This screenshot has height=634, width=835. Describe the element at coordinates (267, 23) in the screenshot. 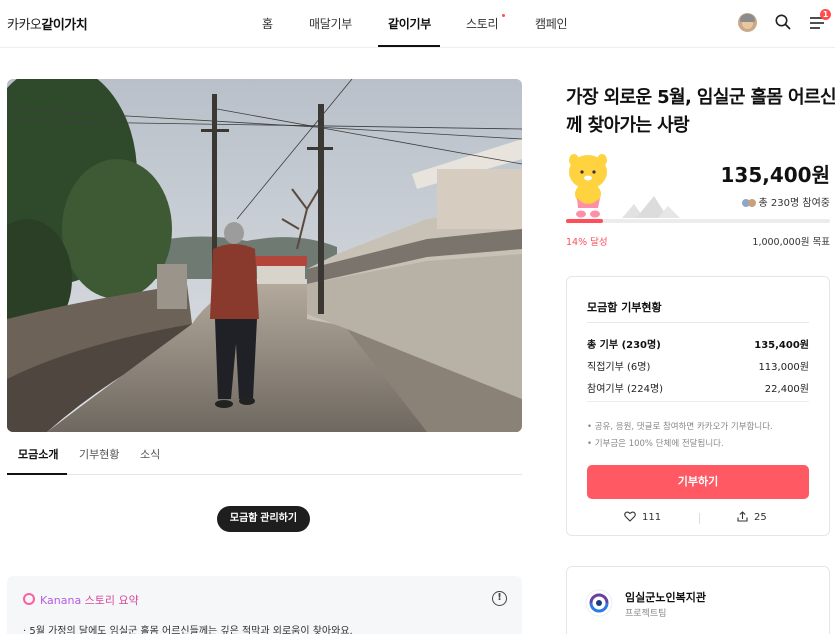

I see `nav-home: 홈` at that location.